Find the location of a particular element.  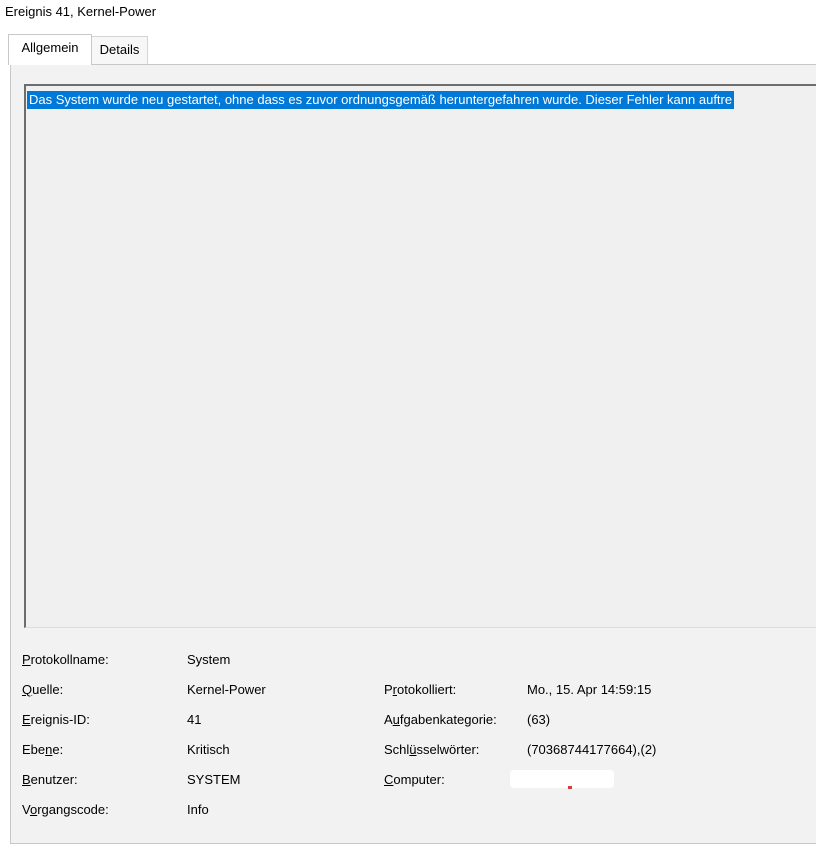

computer-label: Computer: is located at coordinates (414, 779).